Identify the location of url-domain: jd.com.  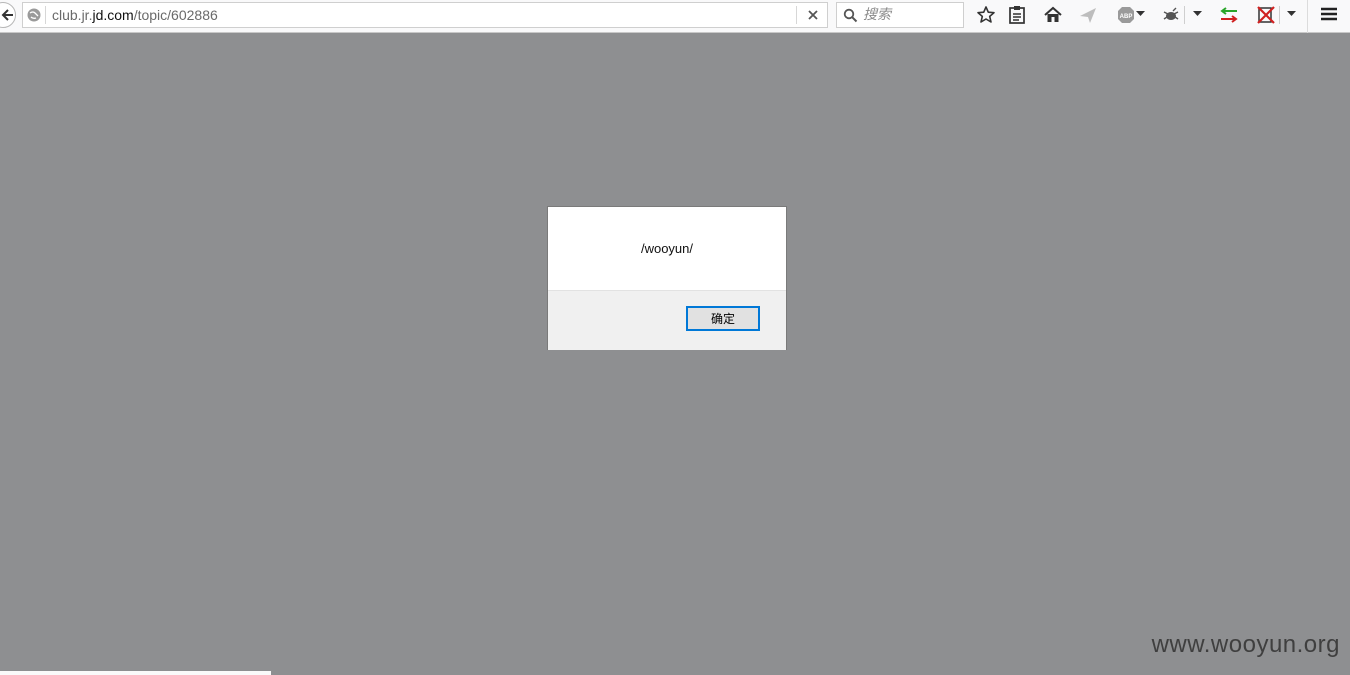
(113, 15).